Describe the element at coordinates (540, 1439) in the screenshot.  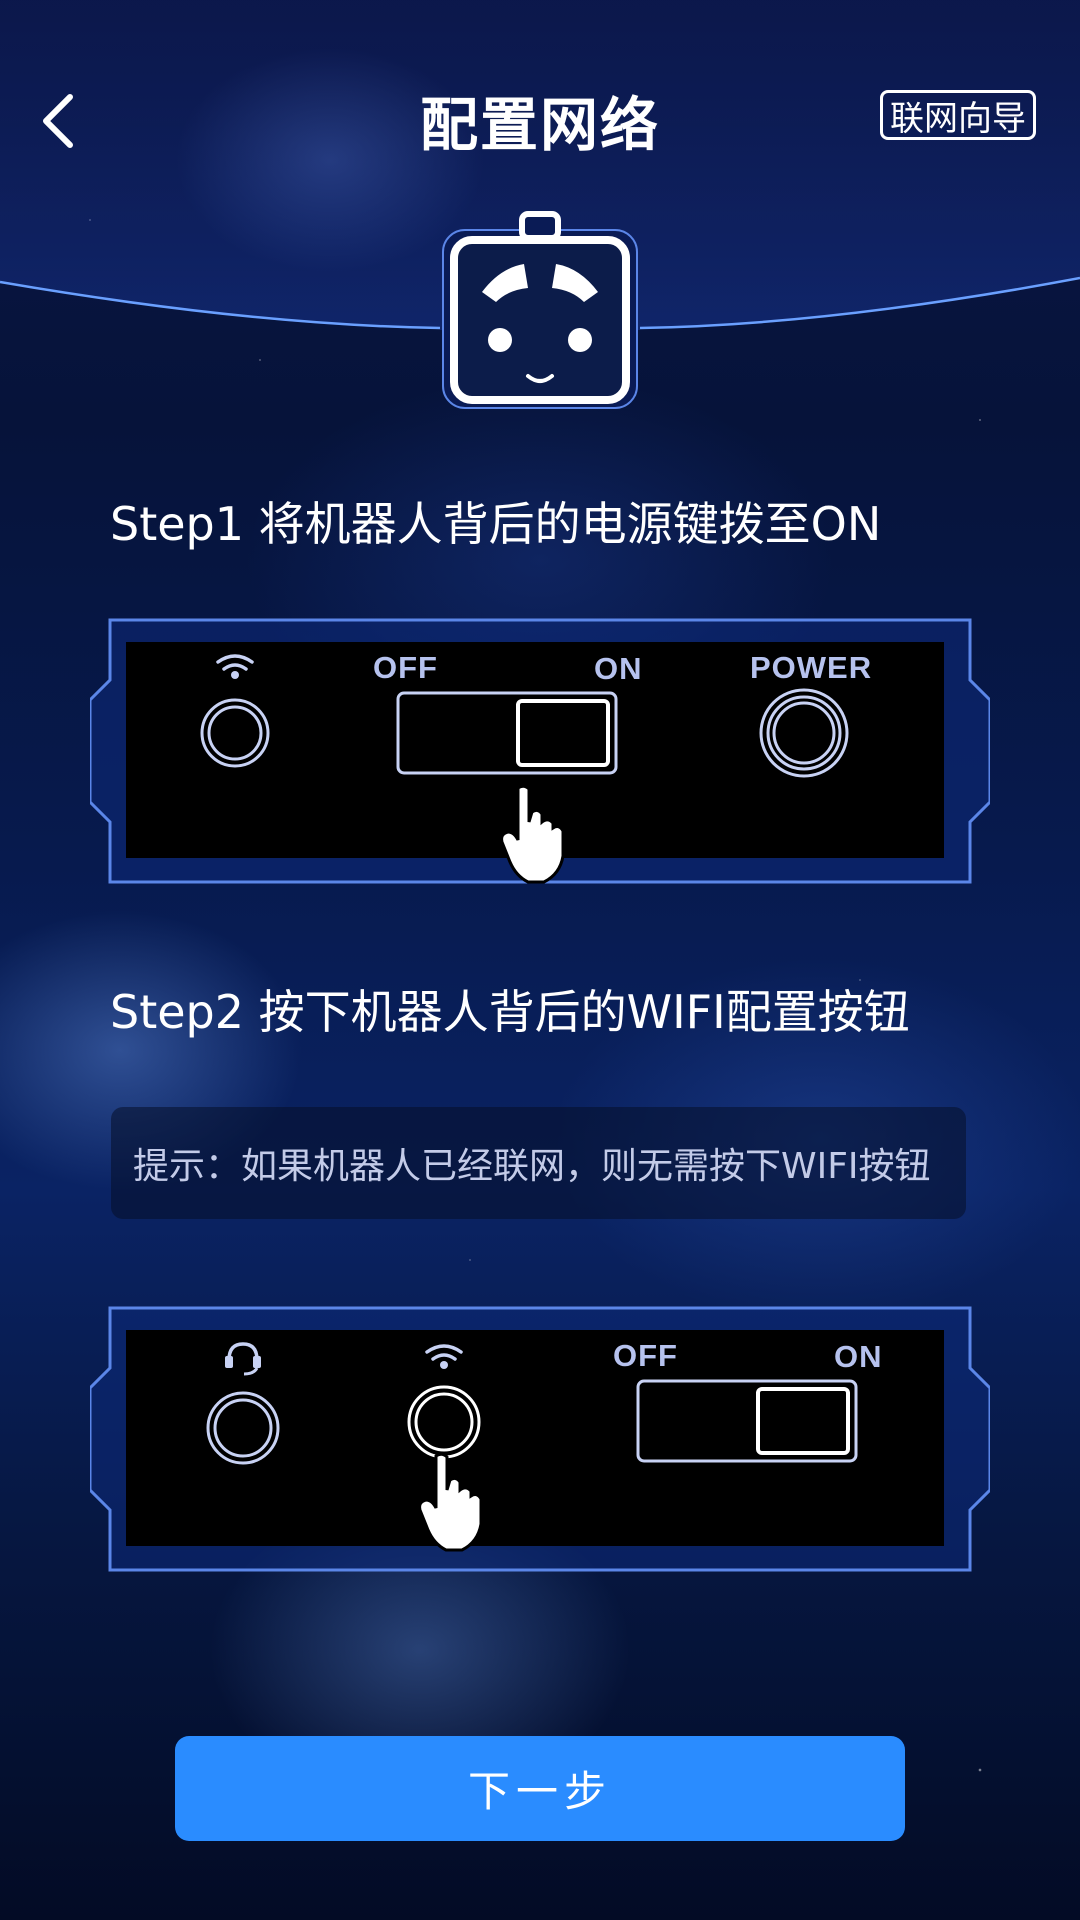
I see `step2-panel: OFF ON` at that location.